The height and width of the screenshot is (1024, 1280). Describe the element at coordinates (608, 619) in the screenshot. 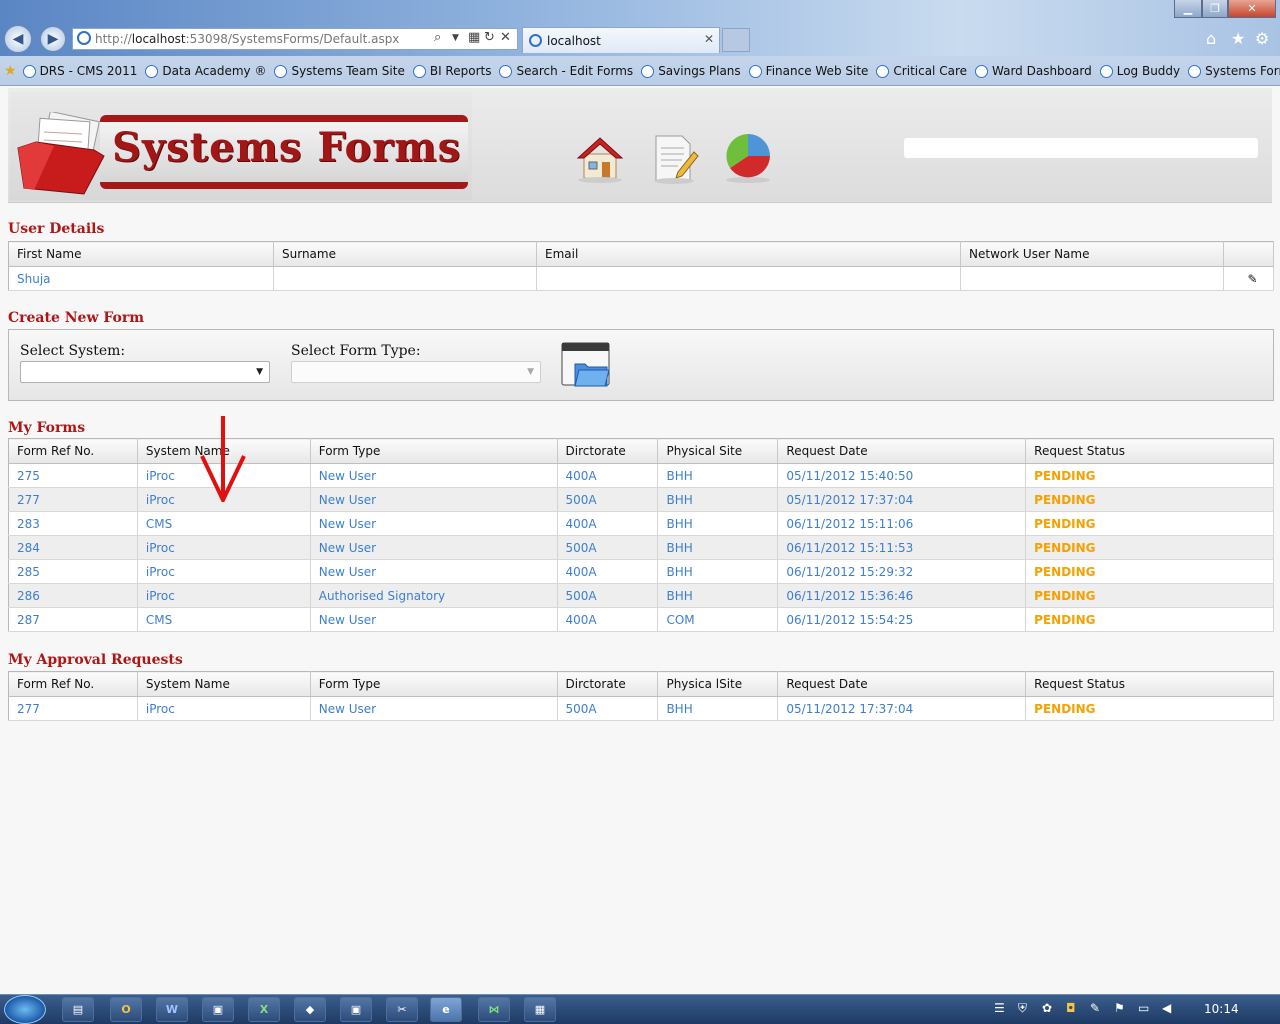

I see `directorate-cell: 400A` at that location.